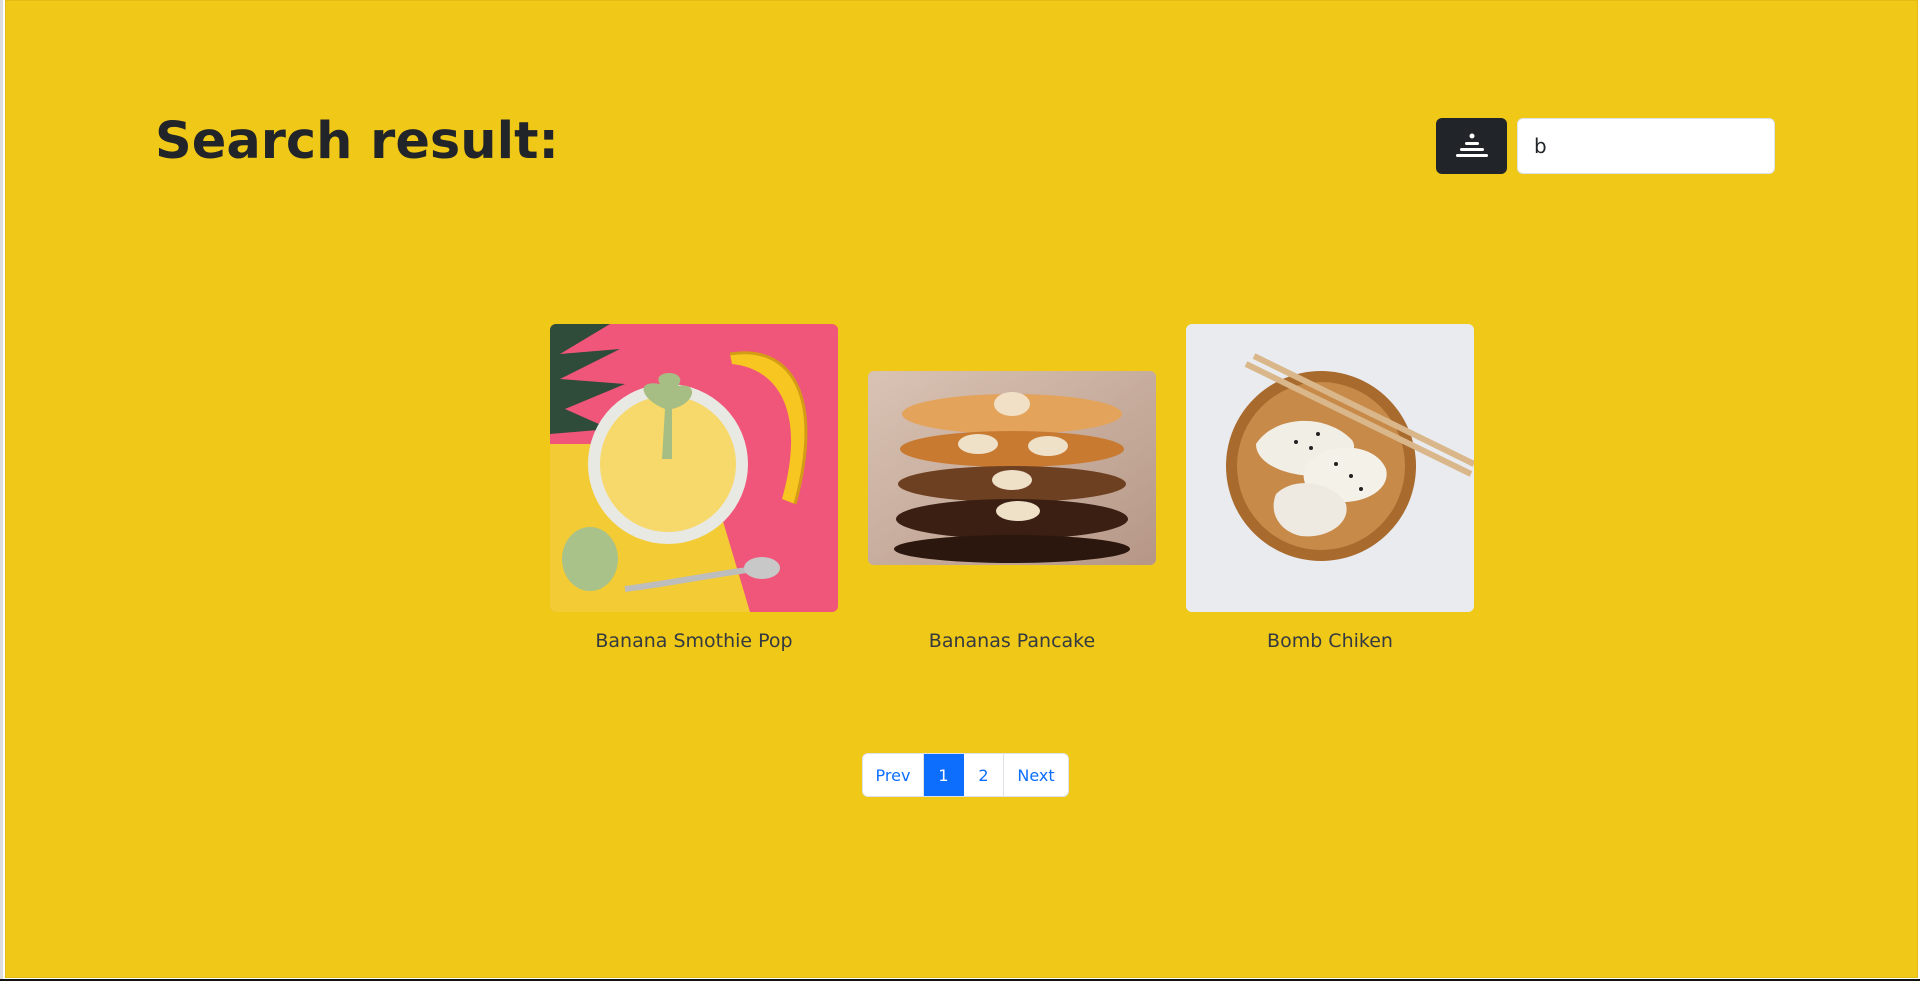  I want to click on search-input, so click(1646, 146).